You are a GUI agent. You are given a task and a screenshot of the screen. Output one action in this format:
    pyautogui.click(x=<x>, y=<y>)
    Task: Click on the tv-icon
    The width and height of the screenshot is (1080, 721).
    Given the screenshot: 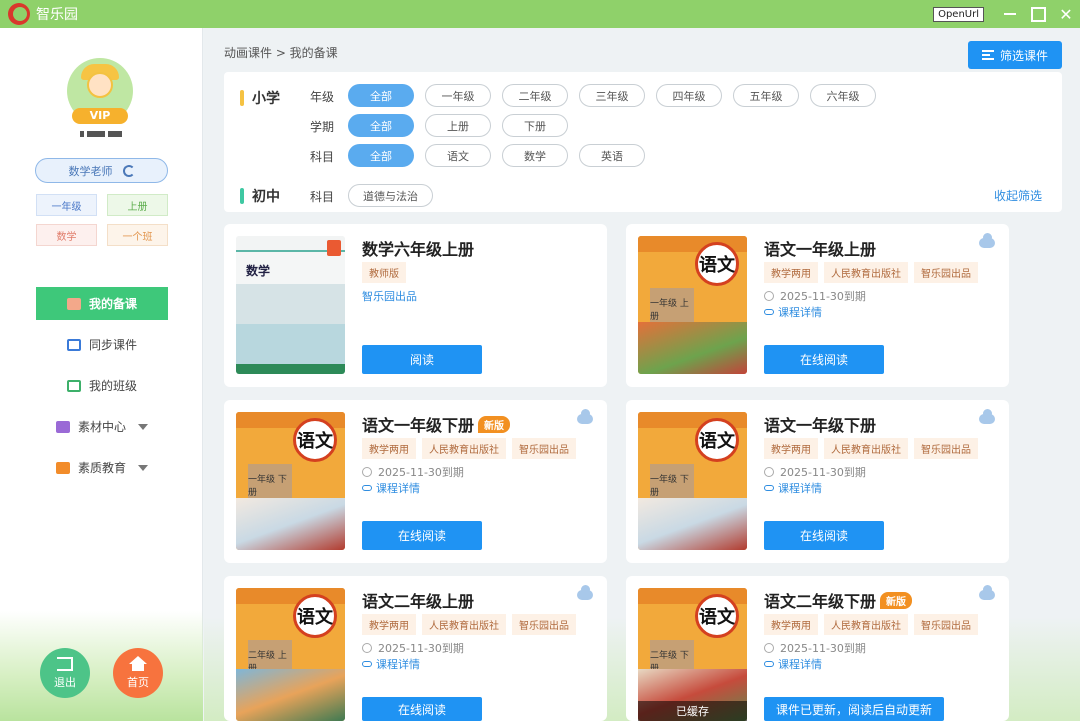 What is the action you would take?
    pyautogui.click(x=62, y=467)
    